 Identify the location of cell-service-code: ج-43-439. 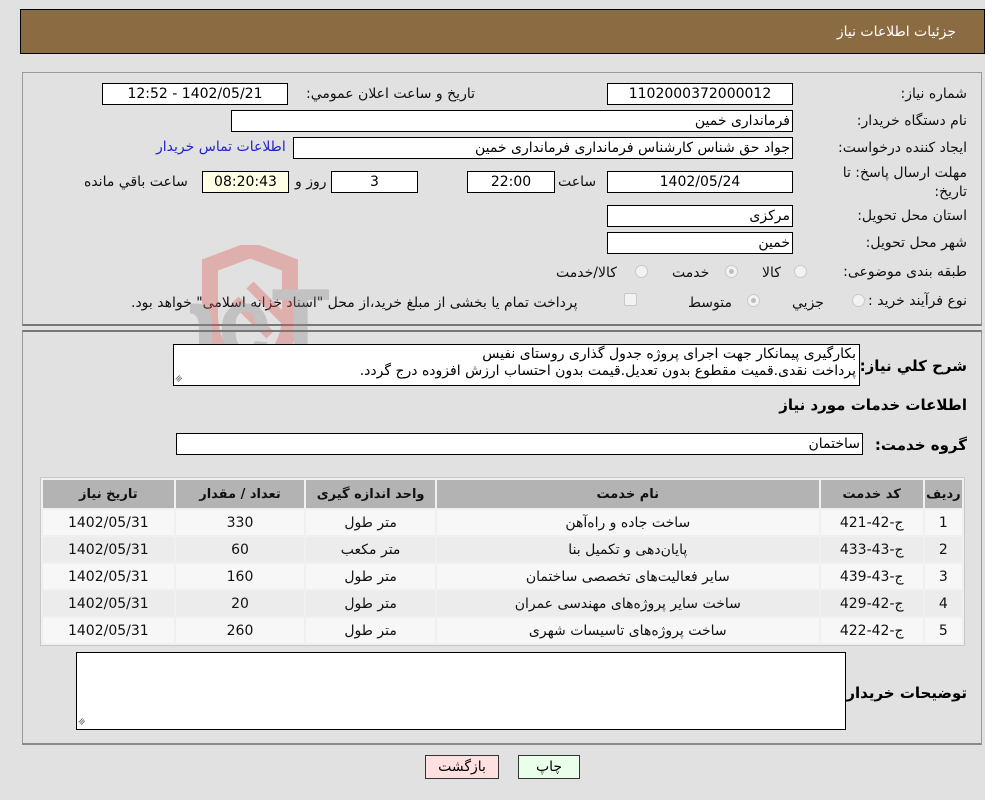
(871, 576).